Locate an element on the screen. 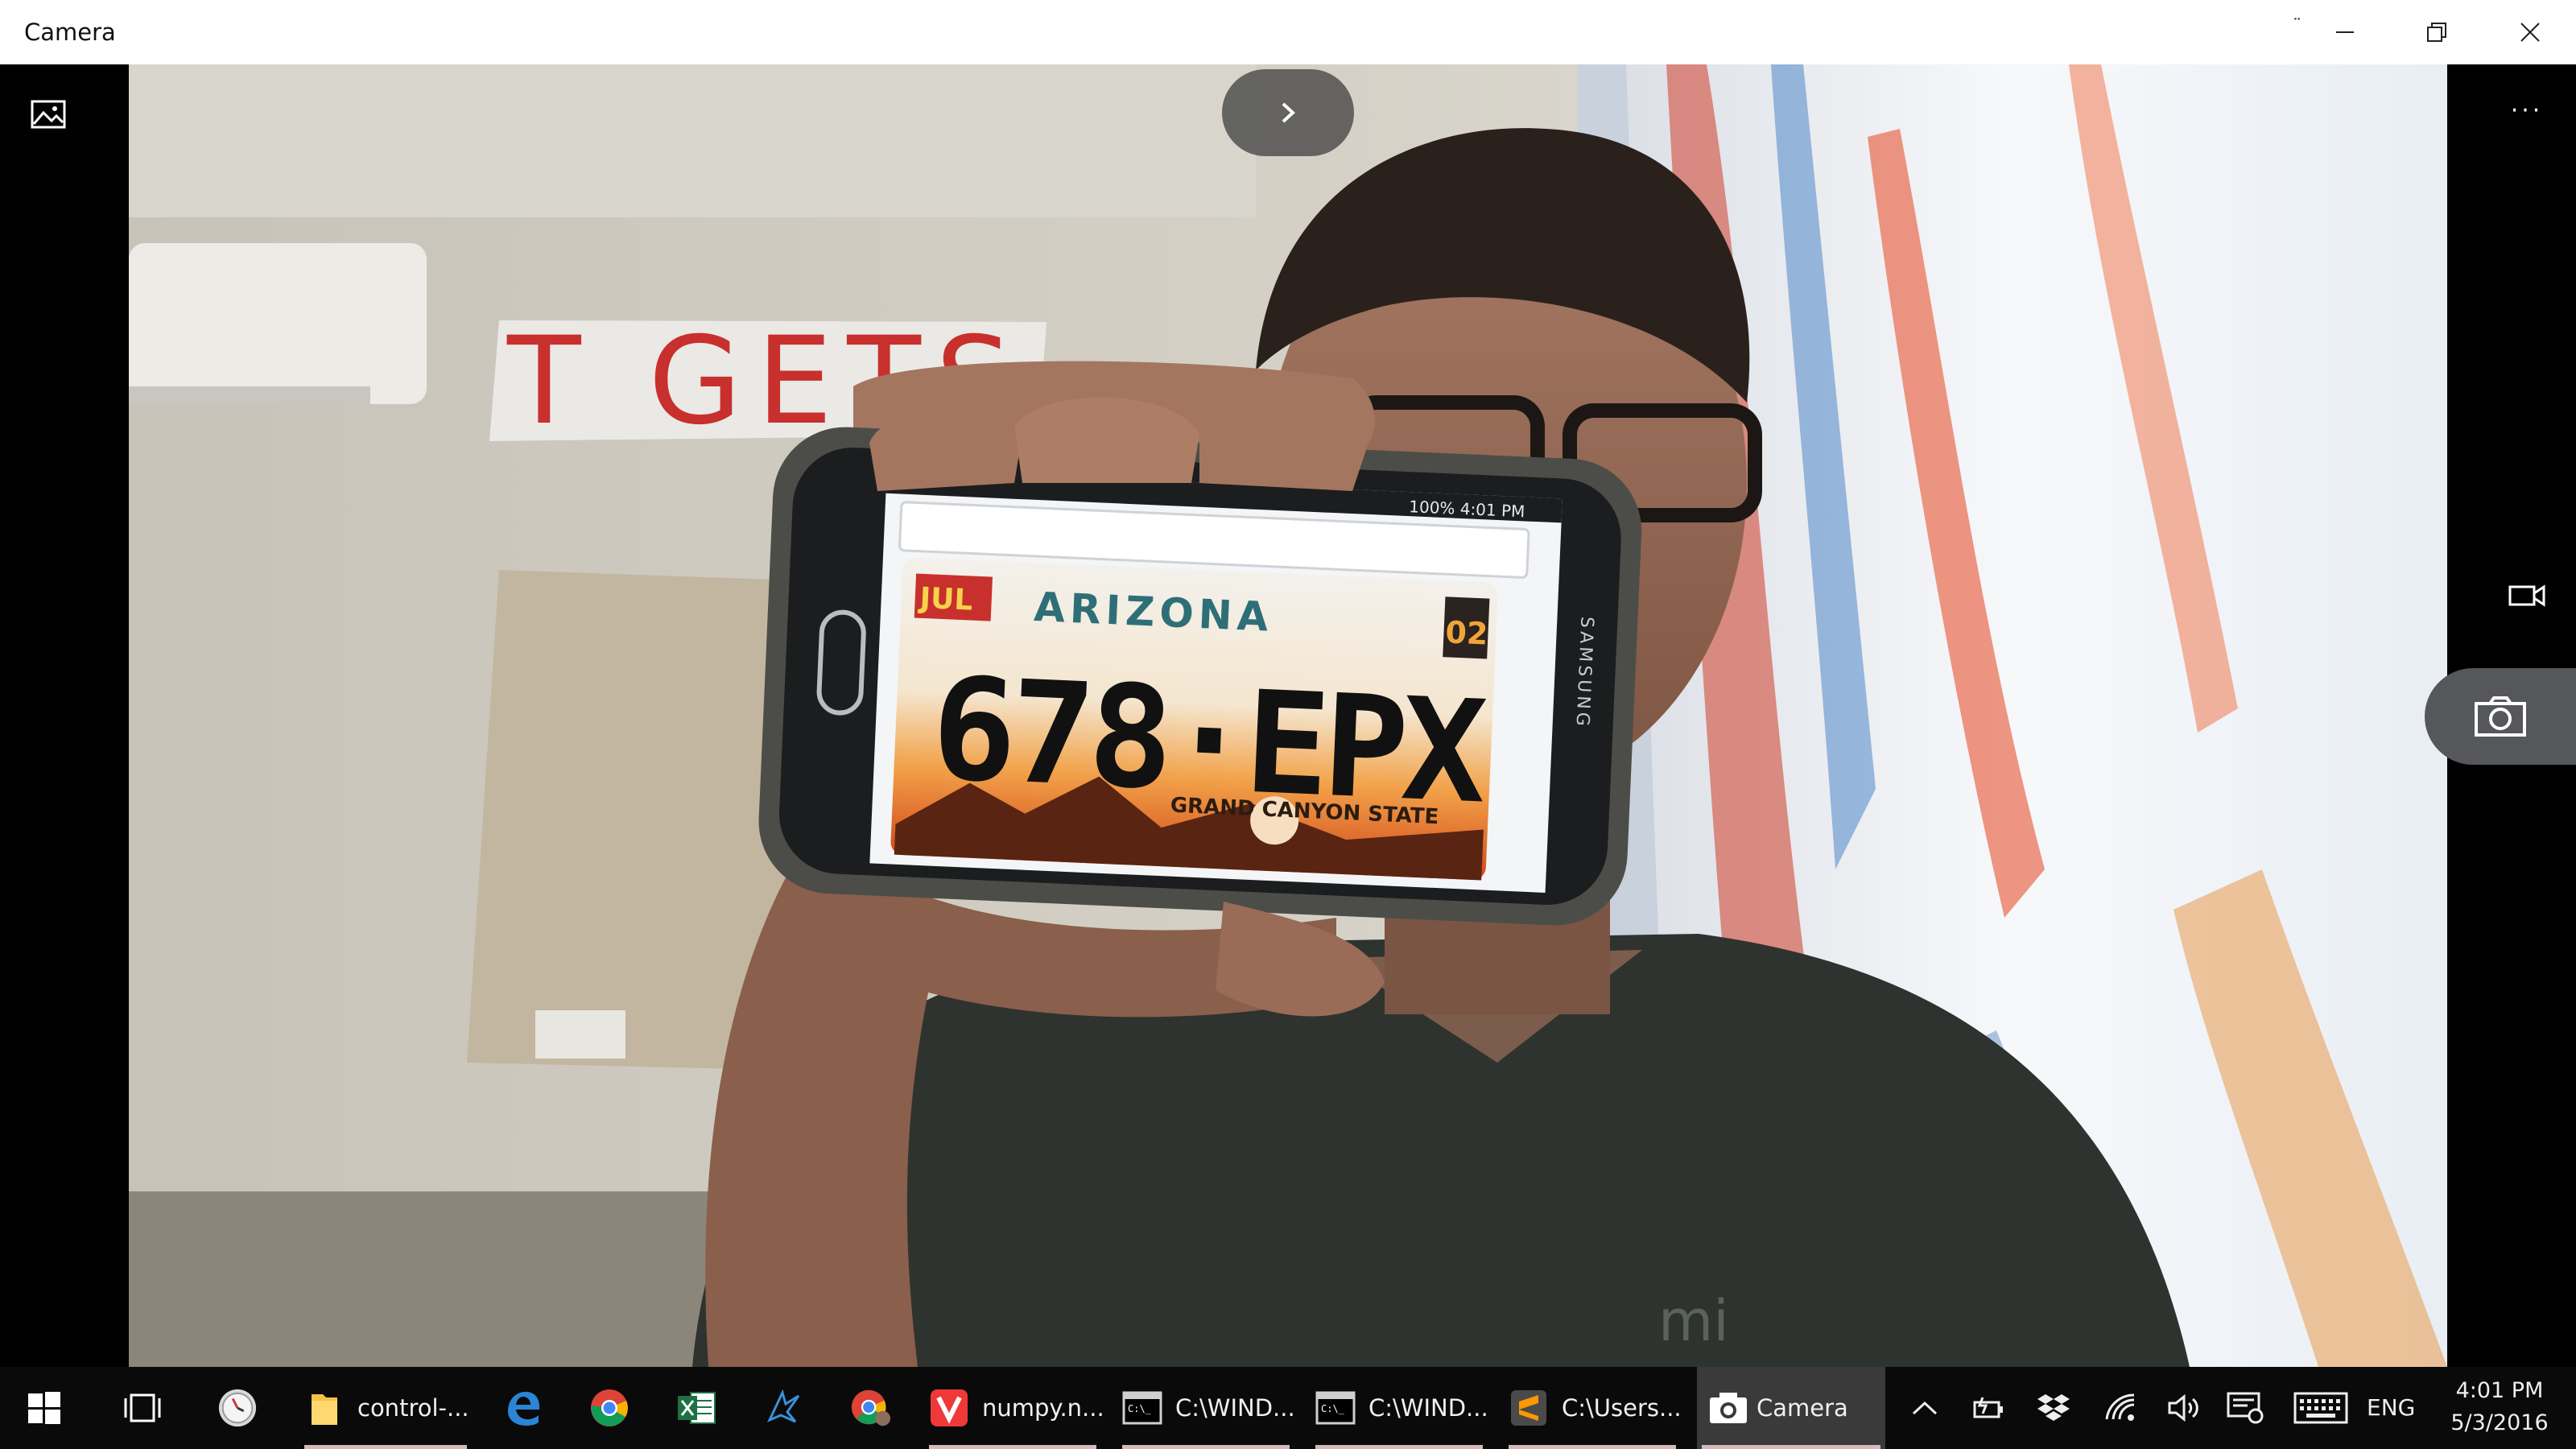  plate-month: JUL is located at coordinates (945, 599).